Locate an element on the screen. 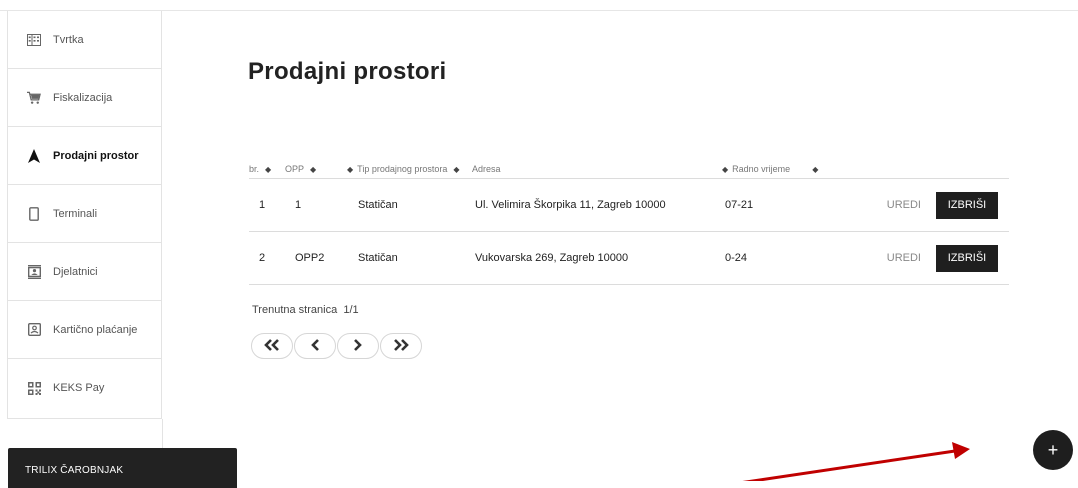 This screenshot has height=488, width=1078. column-header-opp: OPP ◆ is located at coordinates (316, 169).